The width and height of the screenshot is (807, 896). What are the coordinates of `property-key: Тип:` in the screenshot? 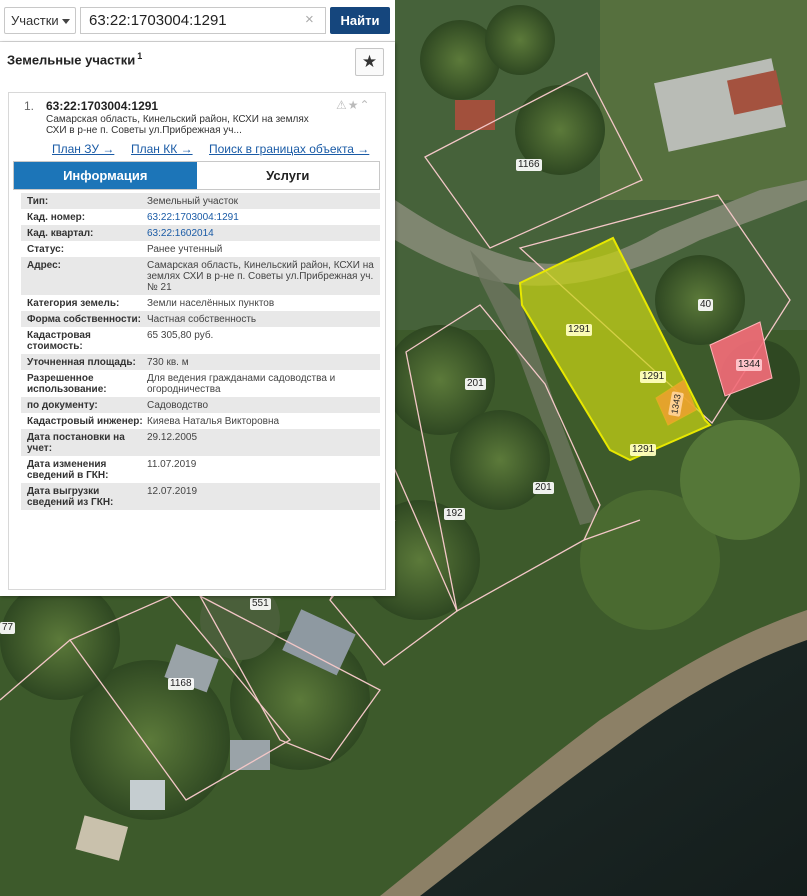 It's located at (38, 201).